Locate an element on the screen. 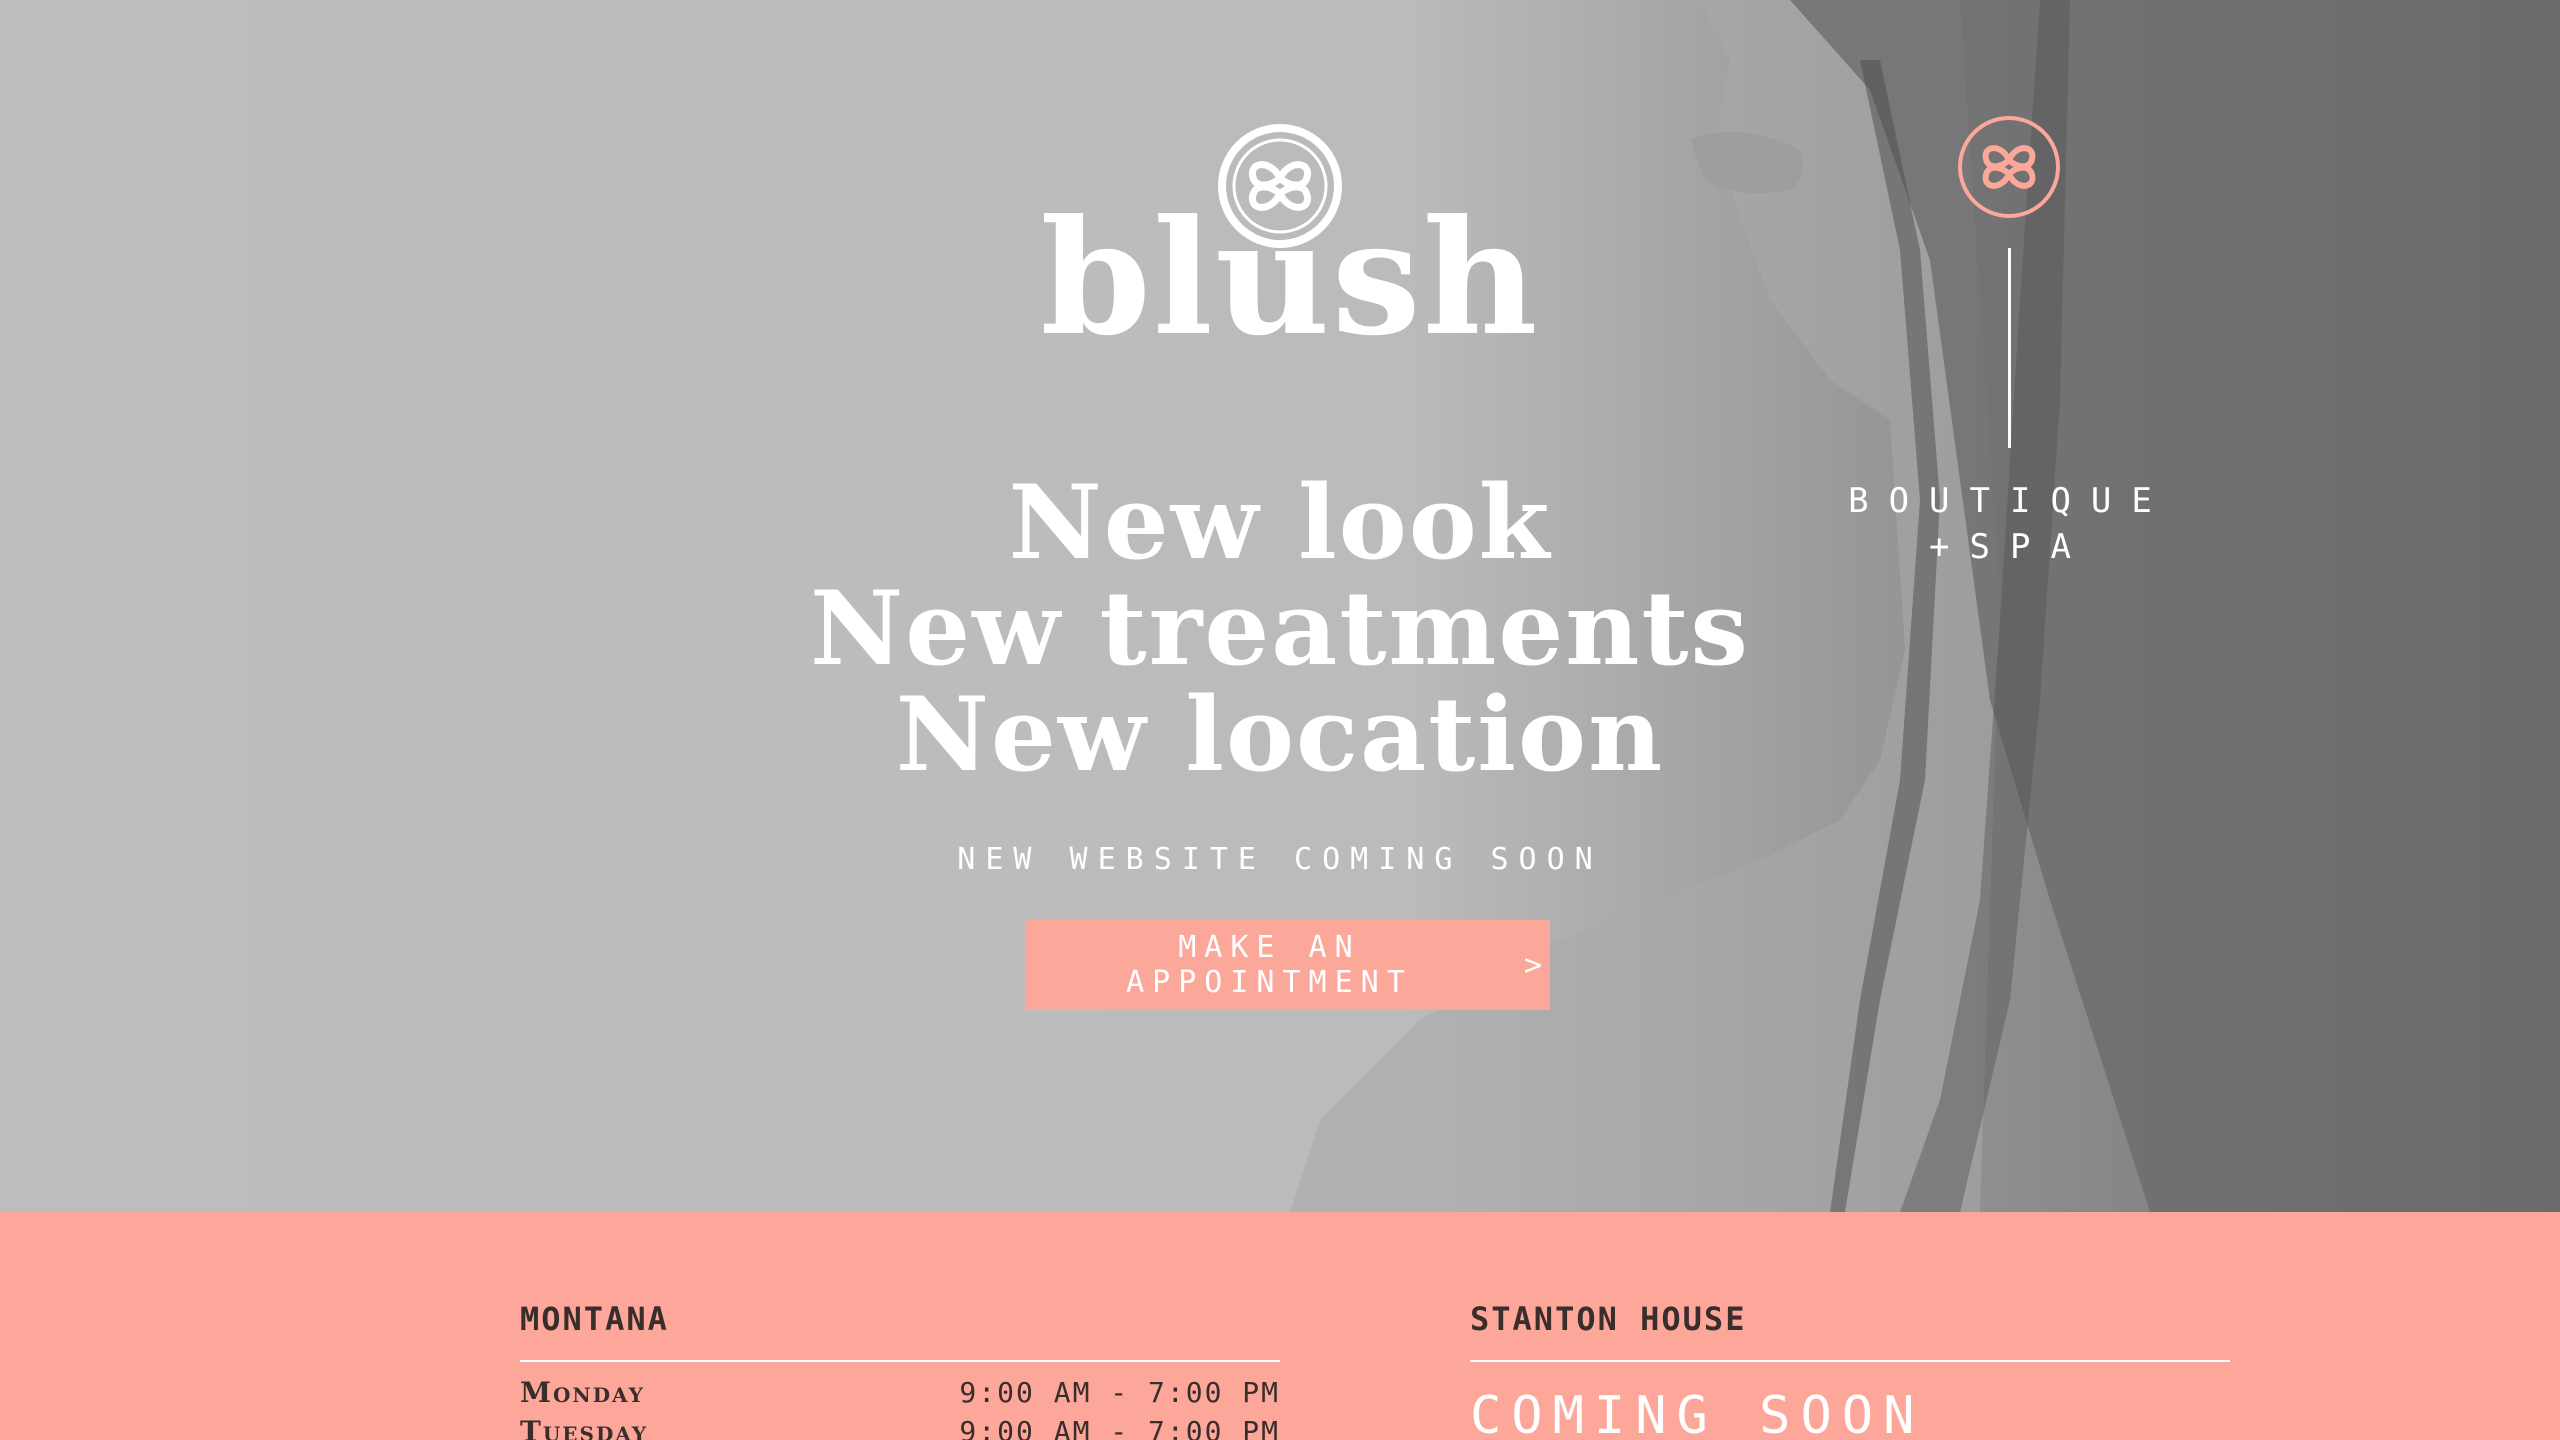 This screenshot has height=1440, width=2560. location-title: STANTON HOUSE is located at coordinates (1608, 1319).